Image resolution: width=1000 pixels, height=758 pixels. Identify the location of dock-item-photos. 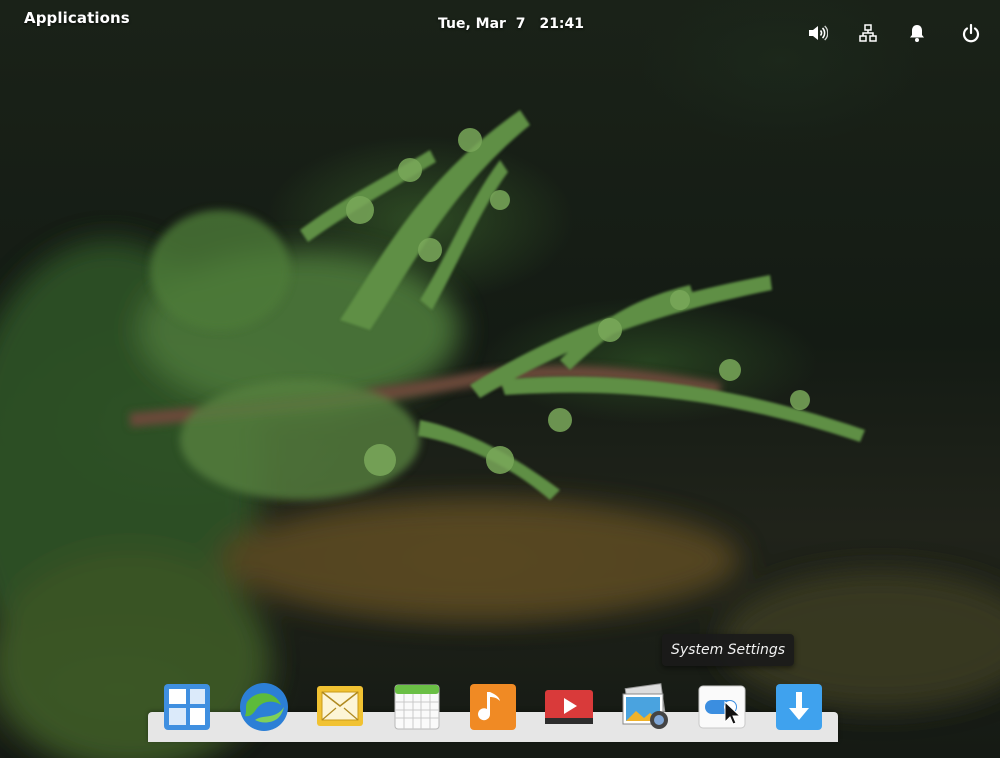
(646, 707).